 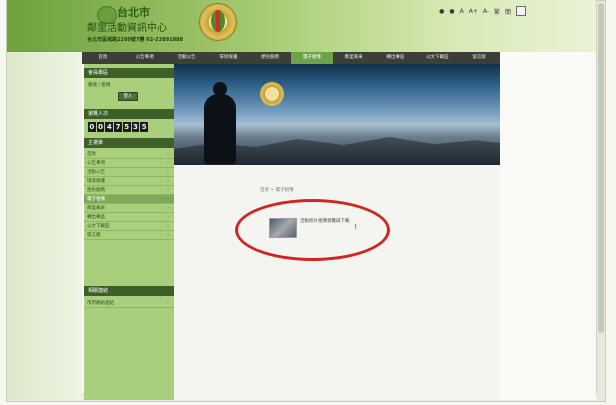 What do you see at coordinates (337, 114) in the screenshot?
I see `hero-banner` at bounding box center [337, 114].